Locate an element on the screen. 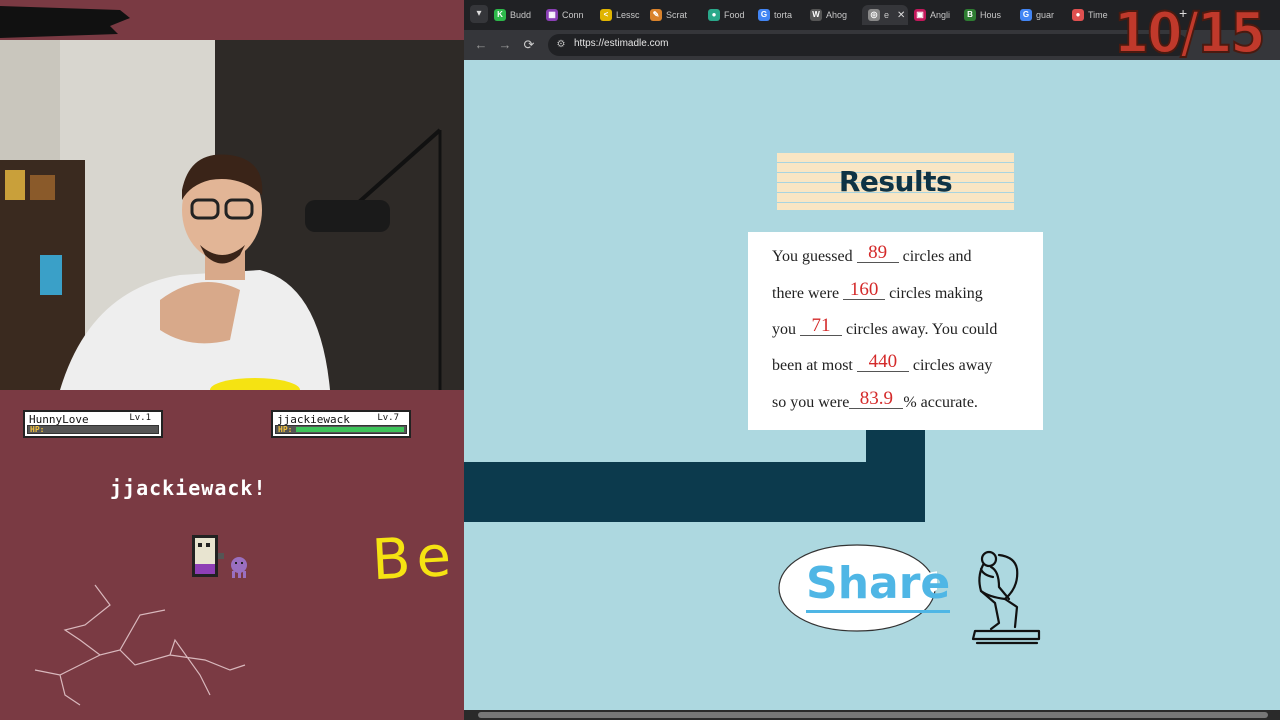 This screenshot has height=720, width=1280. tab-label: Lessc is located at coordinates (628, 15).